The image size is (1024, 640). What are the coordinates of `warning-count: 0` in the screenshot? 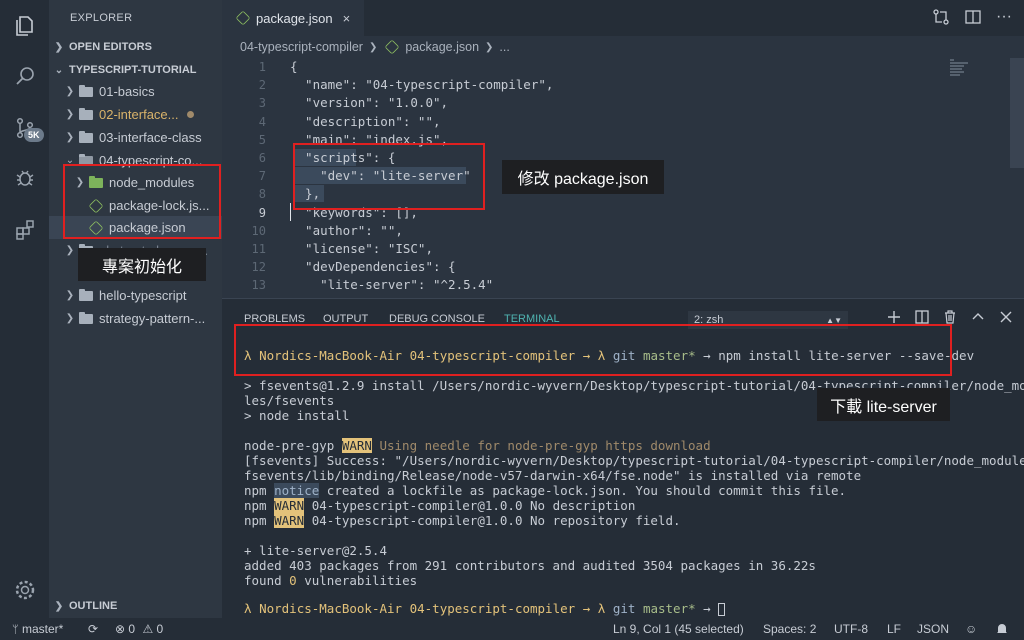 It's located at (160, 629).